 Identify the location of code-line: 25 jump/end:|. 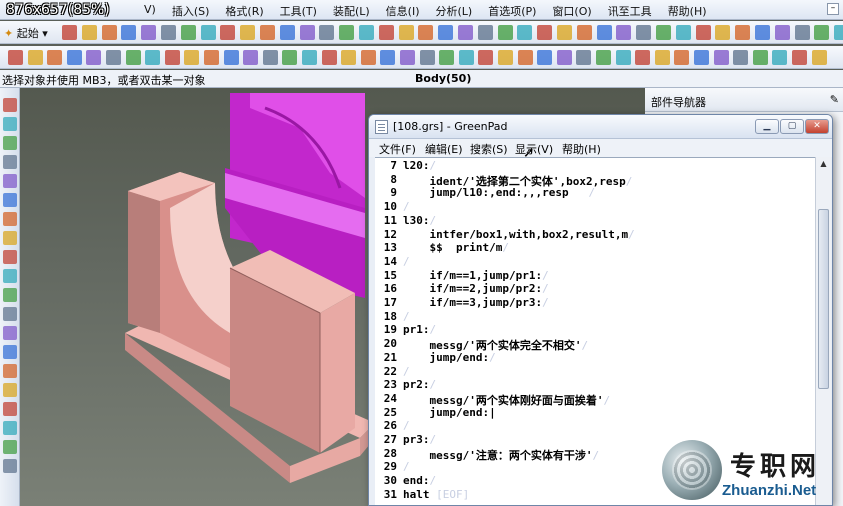
(595, 413).